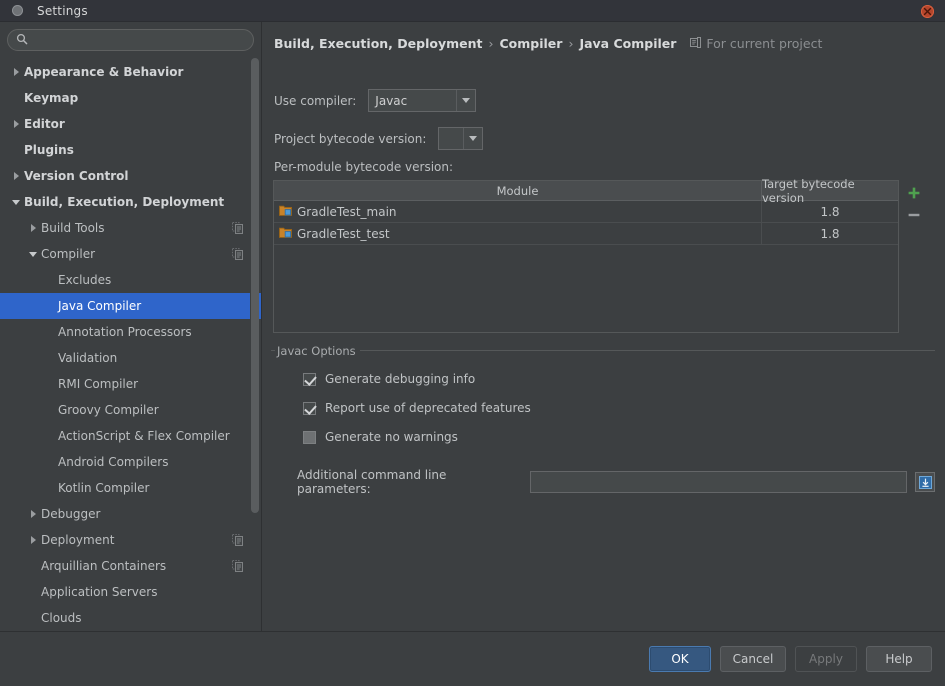 Image resolution: width=945 pixels, height=686 pixels. I want to click on table-row: GradleTest_main 1.8, so click(586, 212).